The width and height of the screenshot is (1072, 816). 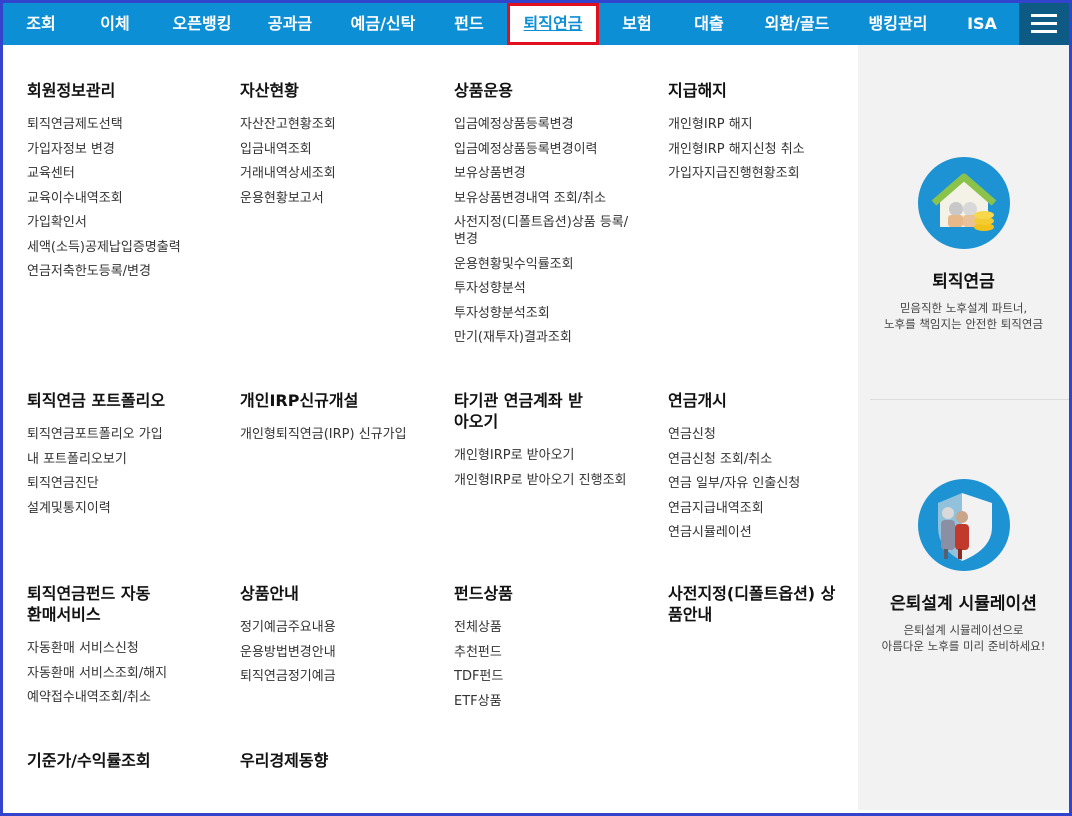 What do you see at coordinates (96, 400) in the screenshot?
I see `section-heading: 퇴직연금 포트폴리오` at bounding box center [96, 400].